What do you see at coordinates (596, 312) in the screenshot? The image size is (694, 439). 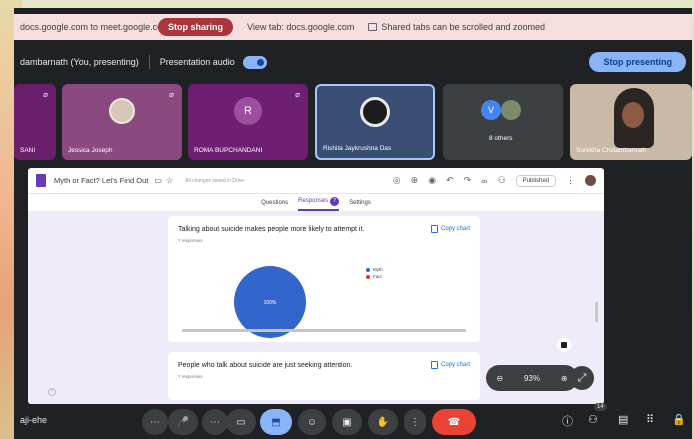 I see `page-scrollbar` at bounding box center [596, 312].